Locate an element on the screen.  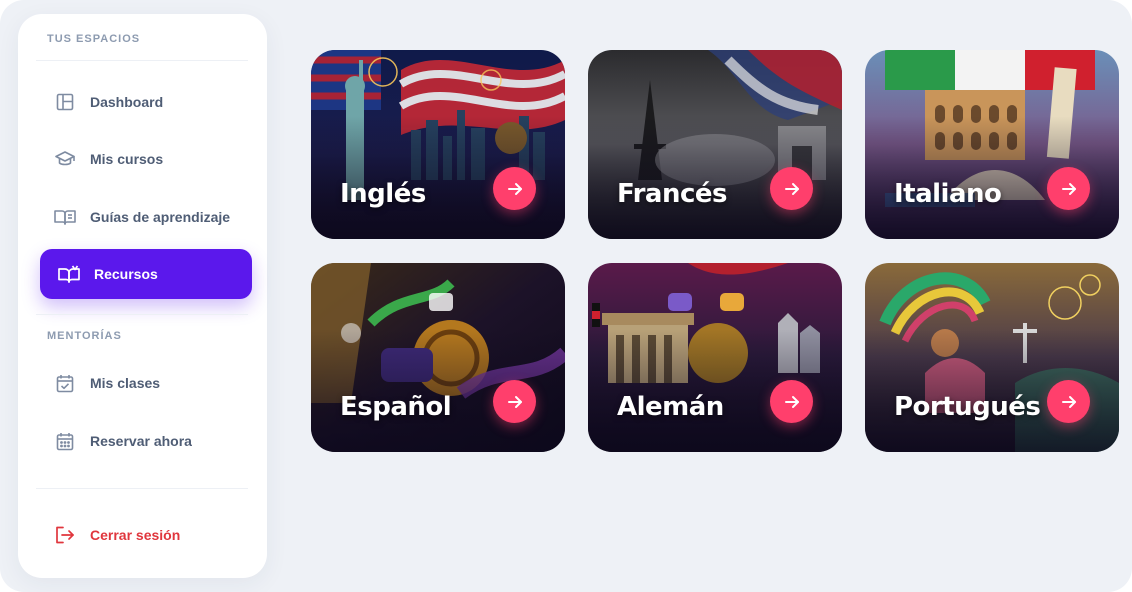
sidebar-item-dashboard: Dashboard is located at coordinates (146, 102).